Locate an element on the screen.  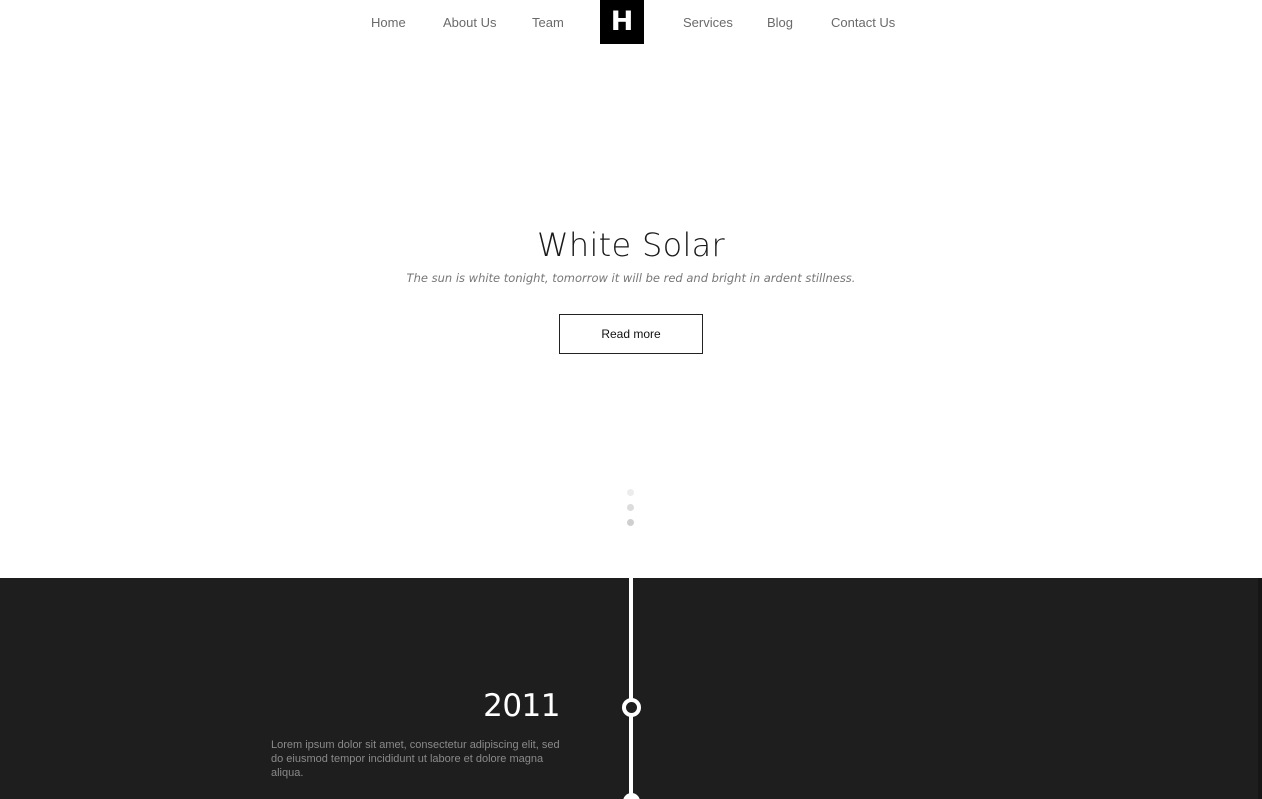
nav-team: Team is located at coordinates (548, 22).